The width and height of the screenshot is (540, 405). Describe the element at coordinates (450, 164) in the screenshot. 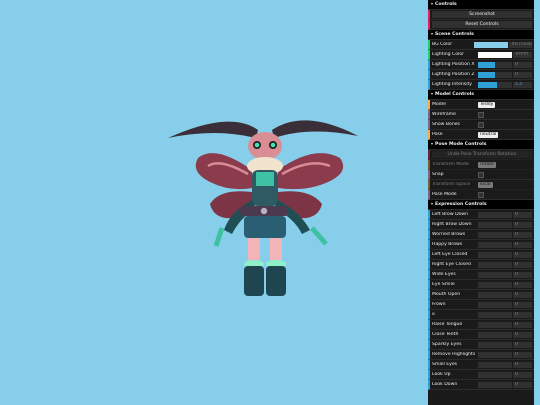

I see `transform-mode-label: Transform Mode` at that location.